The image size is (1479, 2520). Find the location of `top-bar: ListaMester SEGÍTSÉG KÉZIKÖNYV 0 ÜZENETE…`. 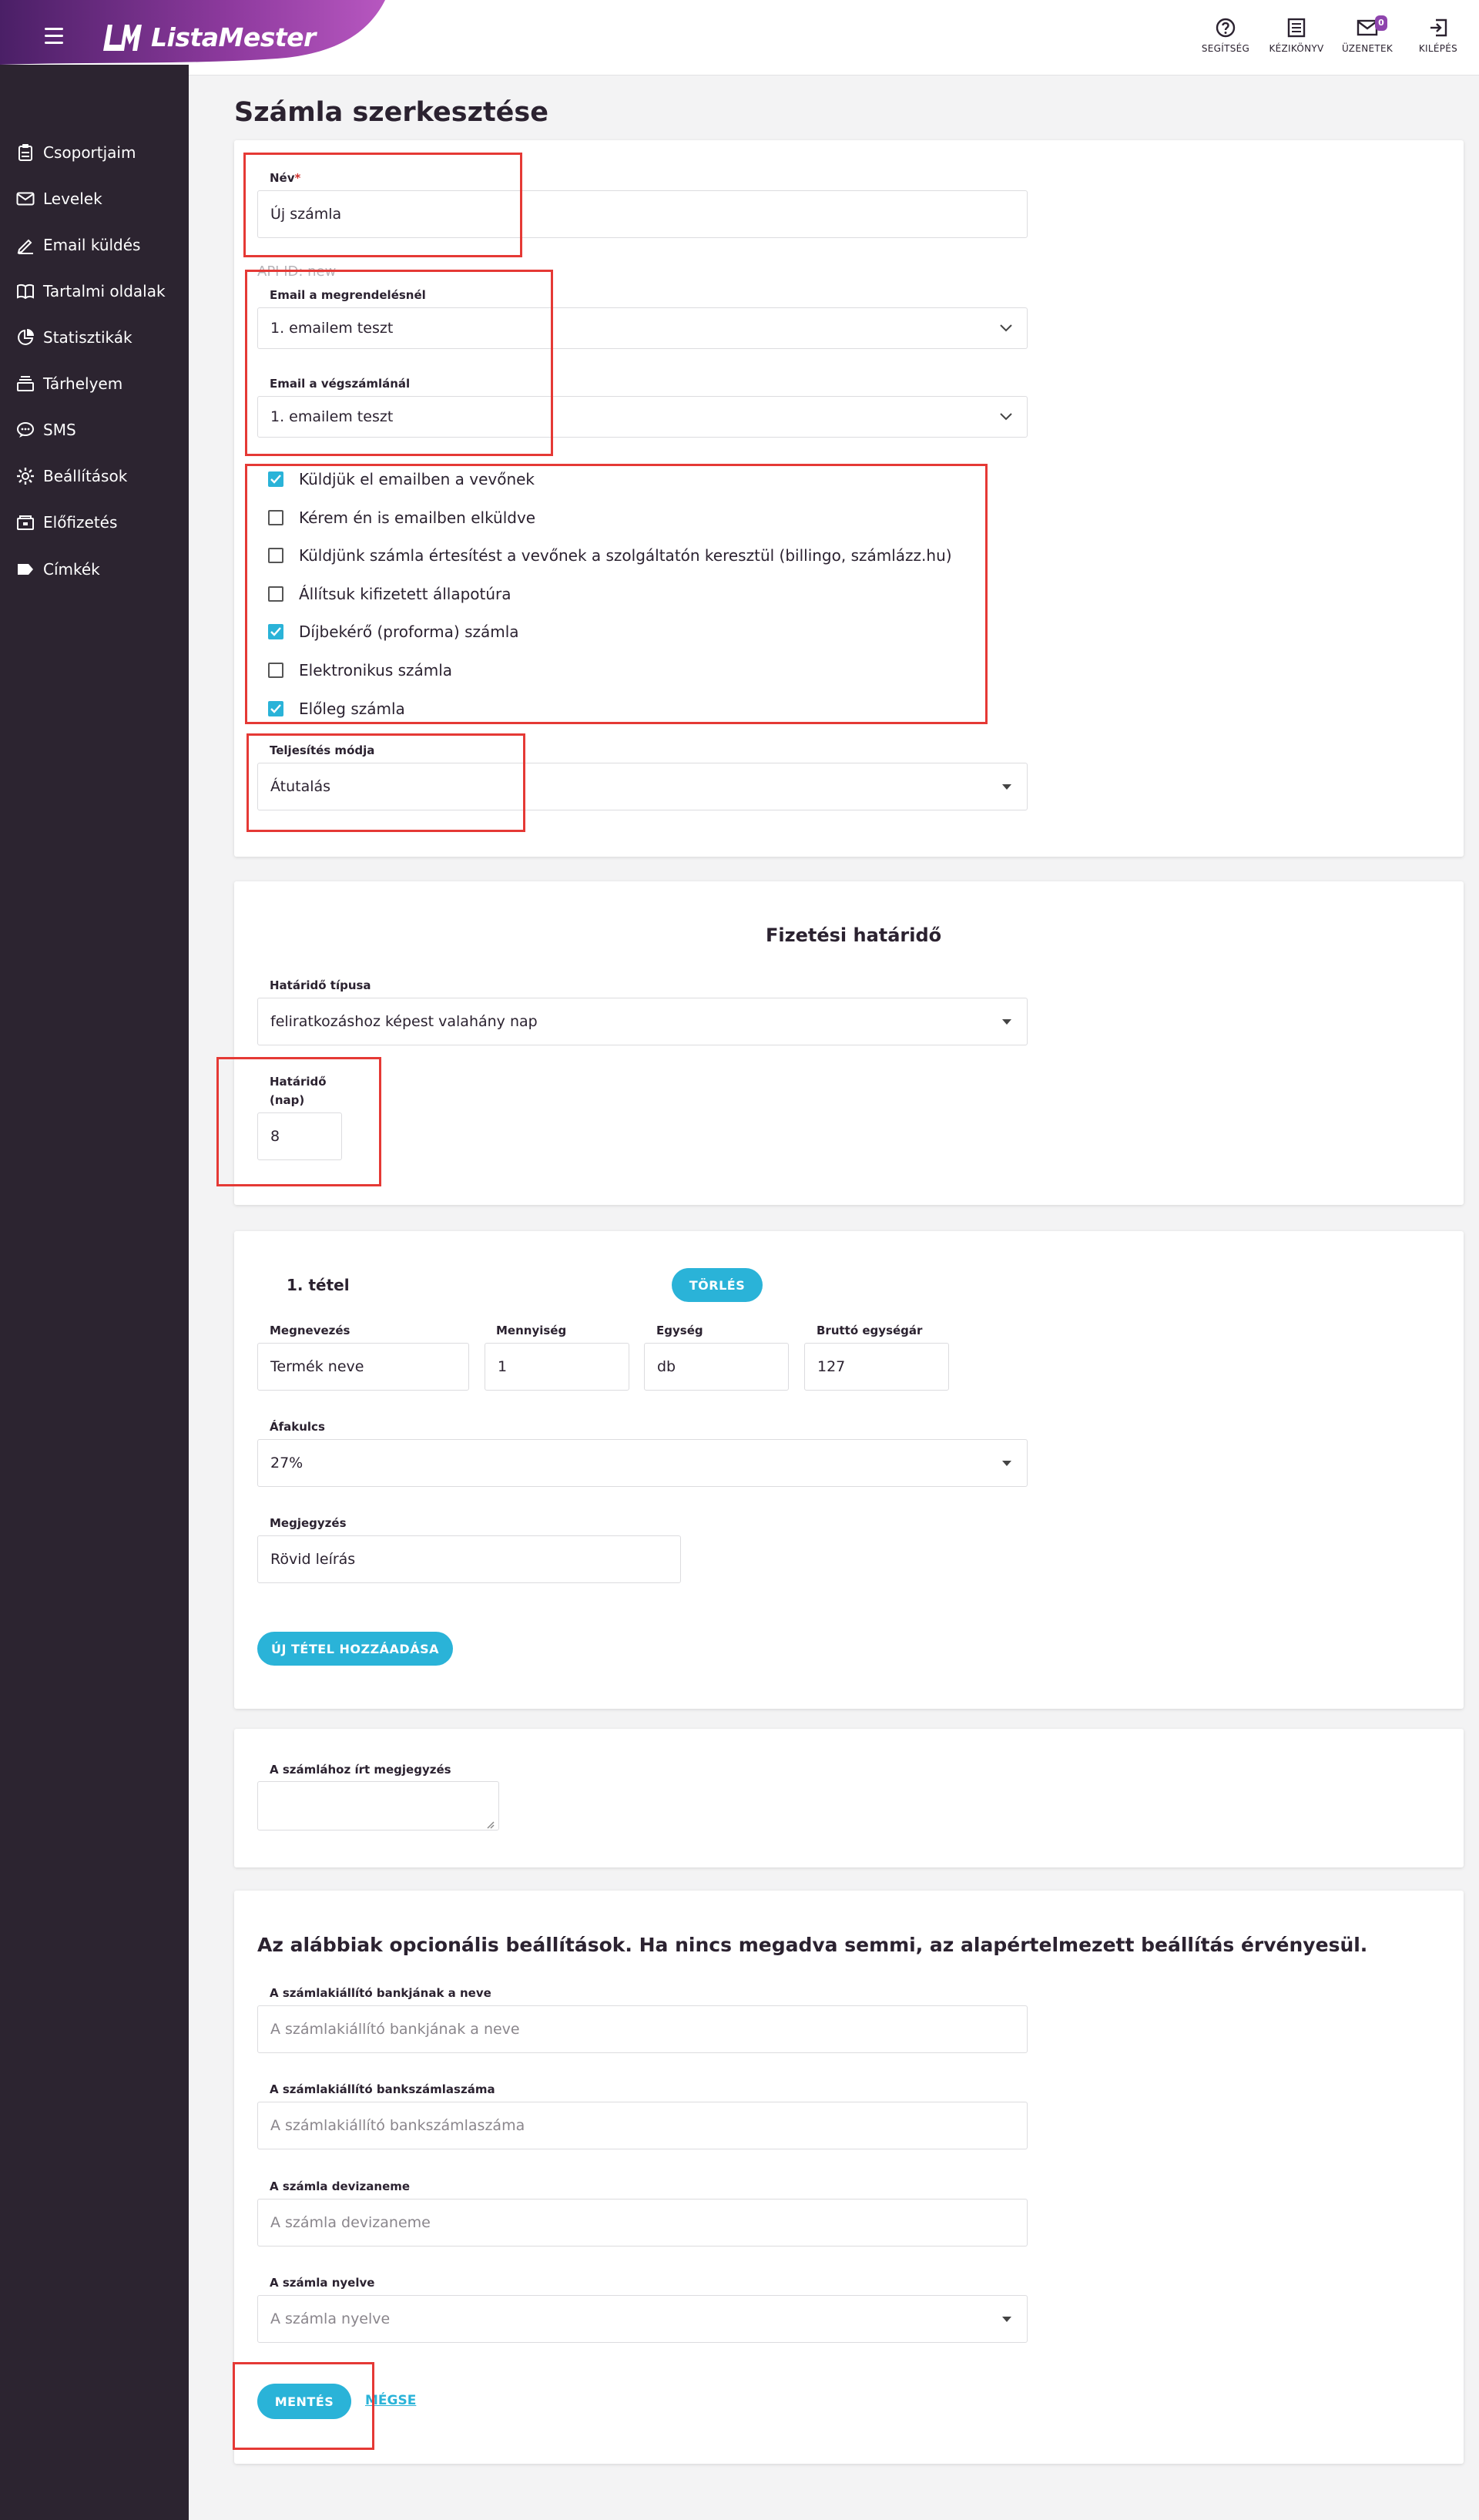

top-bar: ListaMester SEGÍTSÉG KÉZIKÖNYV 0 ÜZENETE… is located at coordinates (739, 37).